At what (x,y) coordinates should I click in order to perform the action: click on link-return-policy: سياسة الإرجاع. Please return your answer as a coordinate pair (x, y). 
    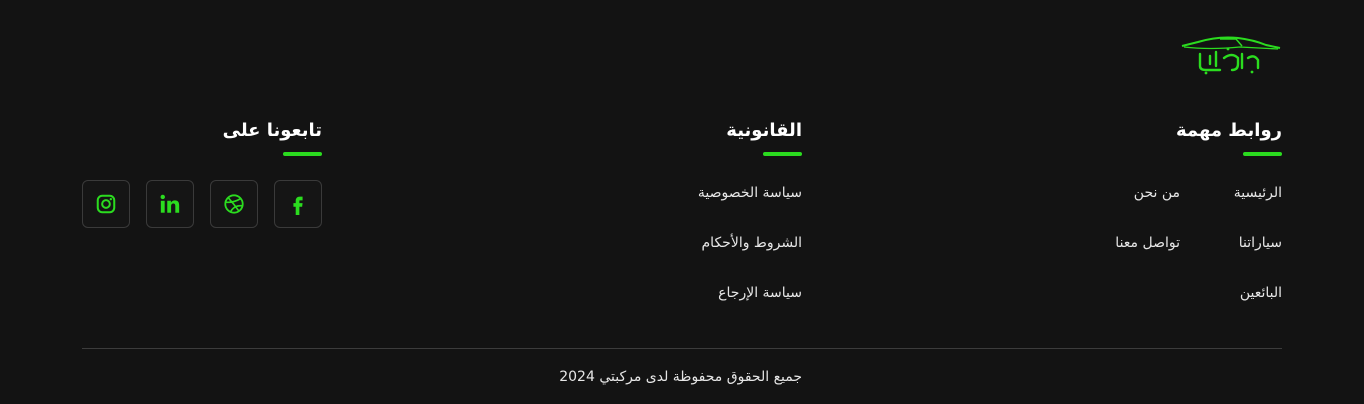
    Looking at the image, I should click on (760, 293).